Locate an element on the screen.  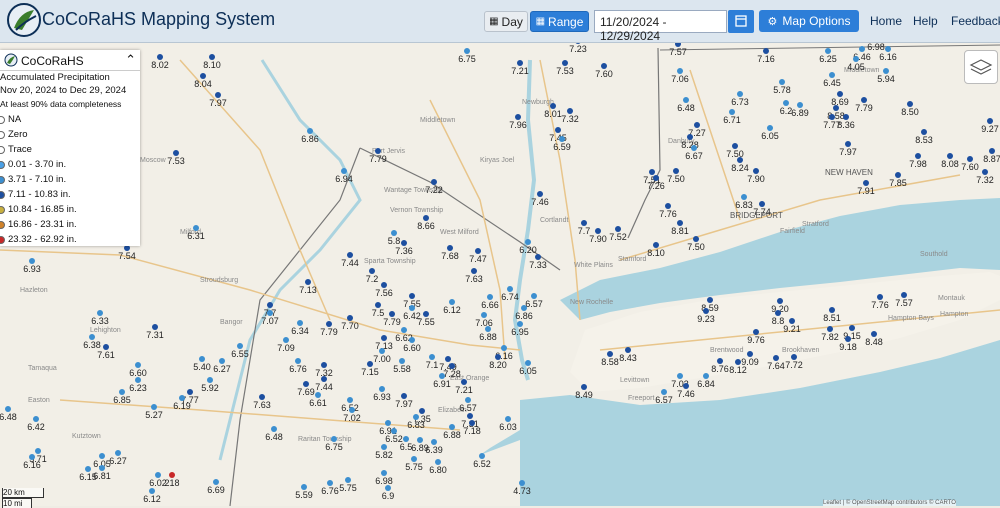
station-value-label: 6.03 is located at coordinates (508, 427).